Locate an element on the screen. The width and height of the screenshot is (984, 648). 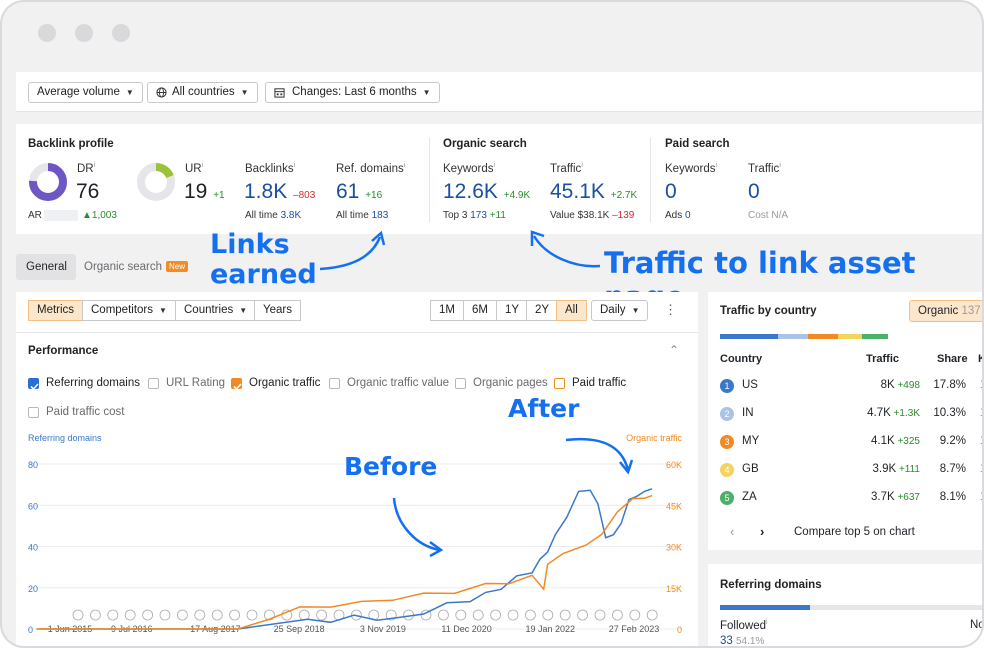
years-button: Years is located at coordinates (277, 310).